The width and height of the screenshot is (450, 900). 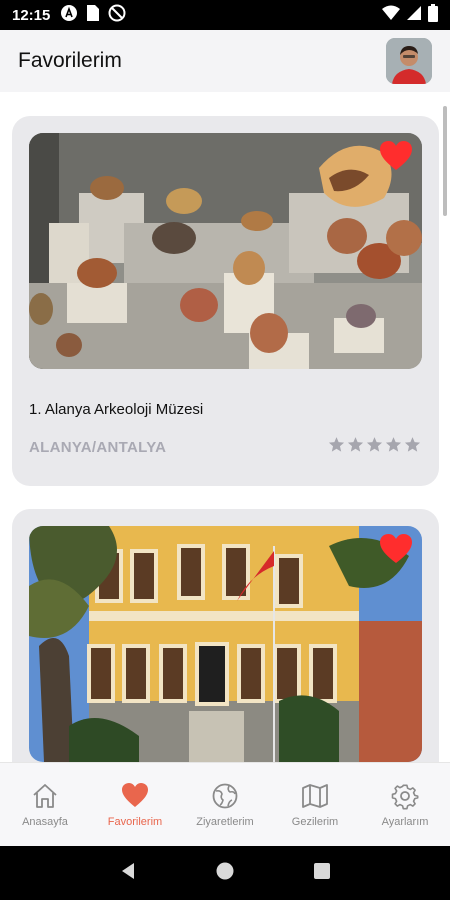 I want to click on place-location: ALANYA/ANTALYA, so click(x=98, y=447).